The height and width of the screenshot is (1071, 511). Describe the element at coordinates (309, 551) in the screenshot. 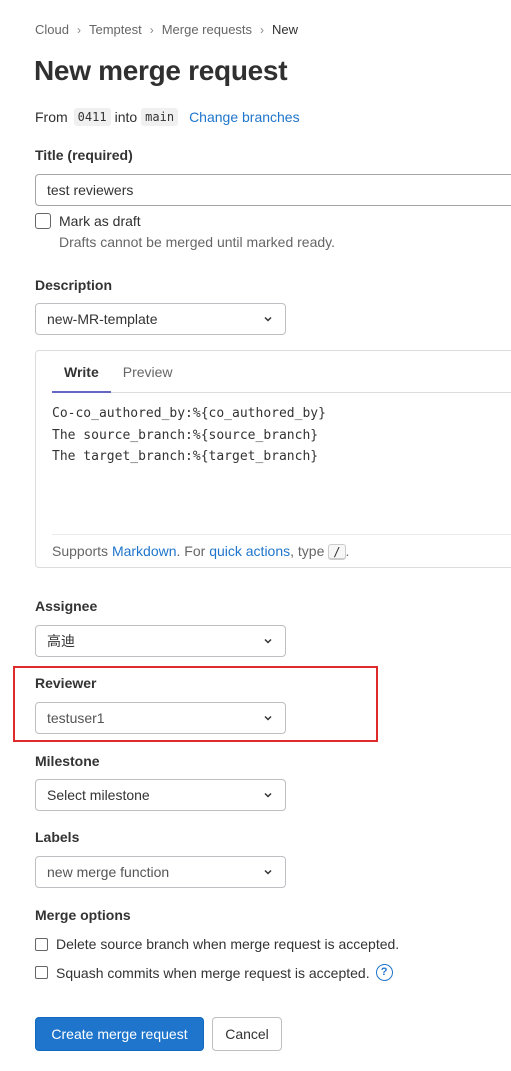

I see `footer-text: , type` at that location.